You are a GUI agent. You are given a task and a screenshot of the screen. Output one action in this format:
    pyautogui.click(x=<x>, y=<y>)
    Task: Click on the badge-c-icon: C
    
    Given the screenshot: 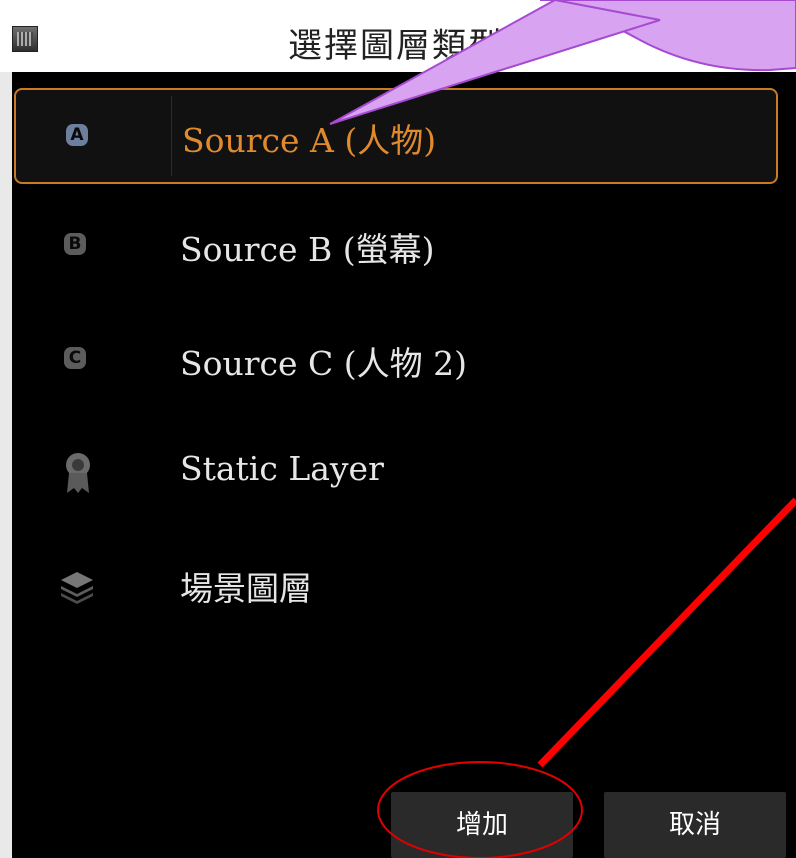 What is the action you would take?
    pyautogui.click(x=77, y=359)
    